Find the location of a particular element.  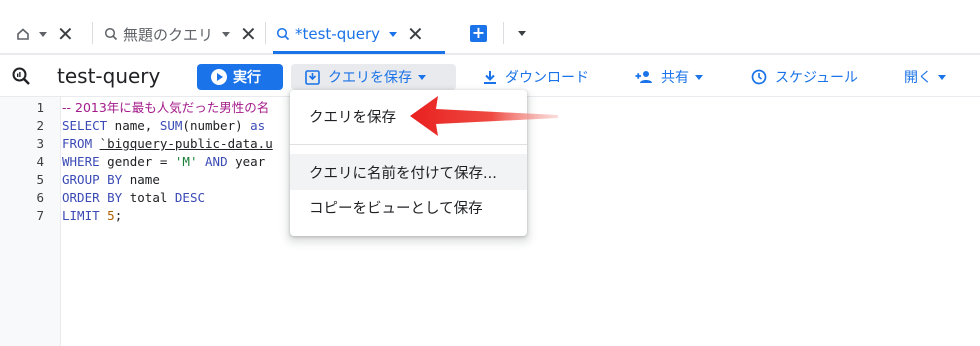

download-label: ダウンロード is located at coordinates (547, 78).